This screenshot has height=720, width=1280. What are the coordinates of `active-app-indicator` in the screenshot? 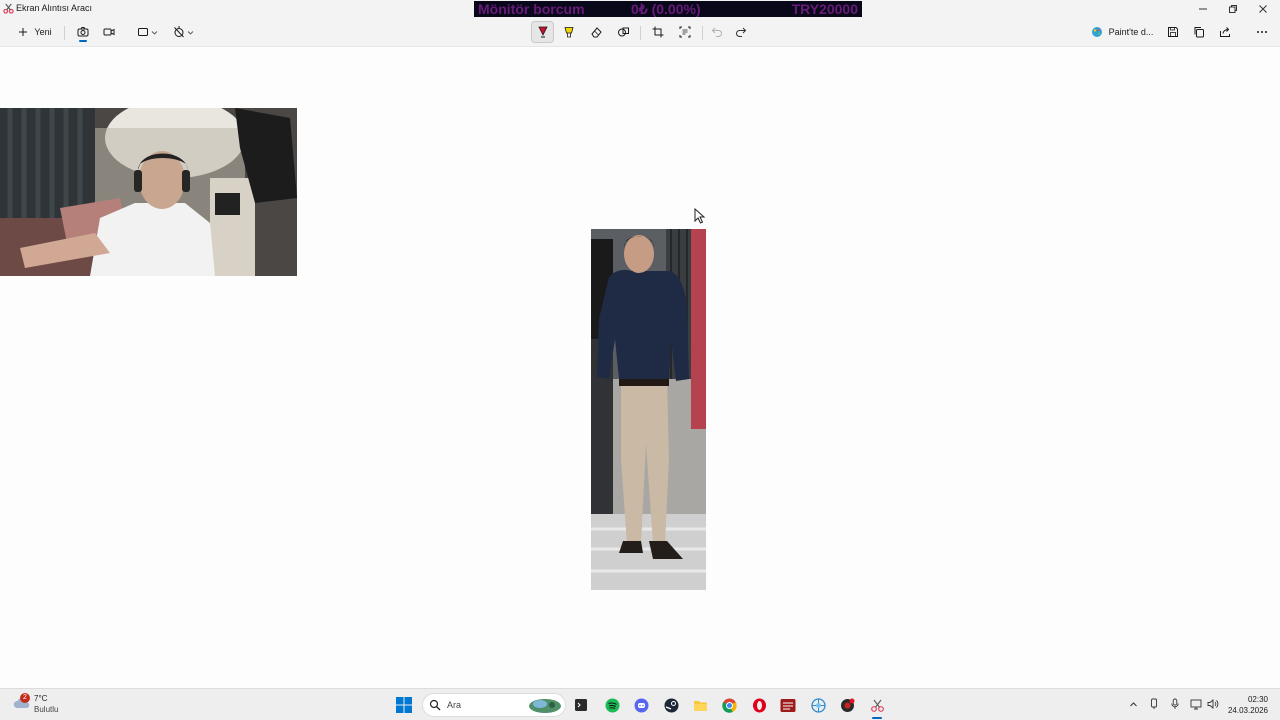 It's located at (877, 718).